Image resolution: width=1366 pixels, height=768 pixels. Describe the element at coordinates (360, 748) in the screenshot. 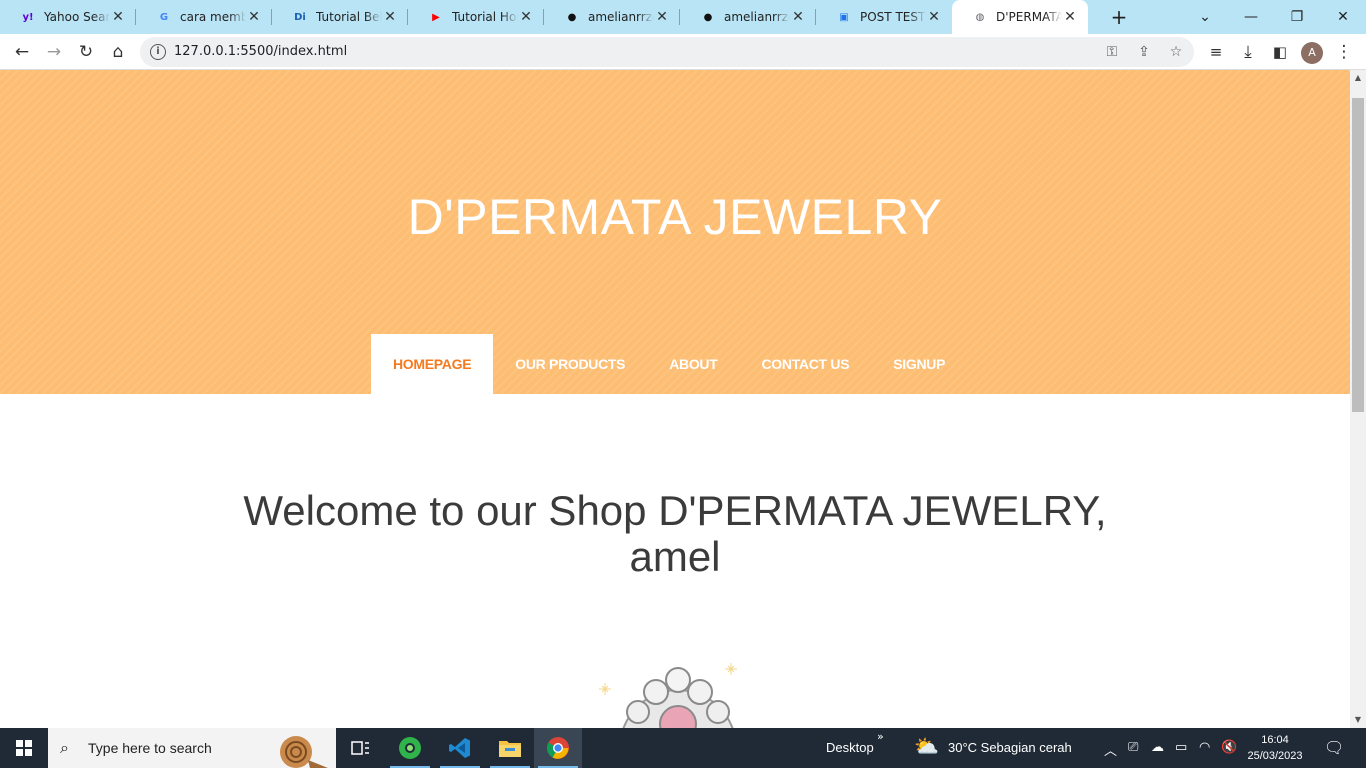

I see `task-view-icon` at that location.